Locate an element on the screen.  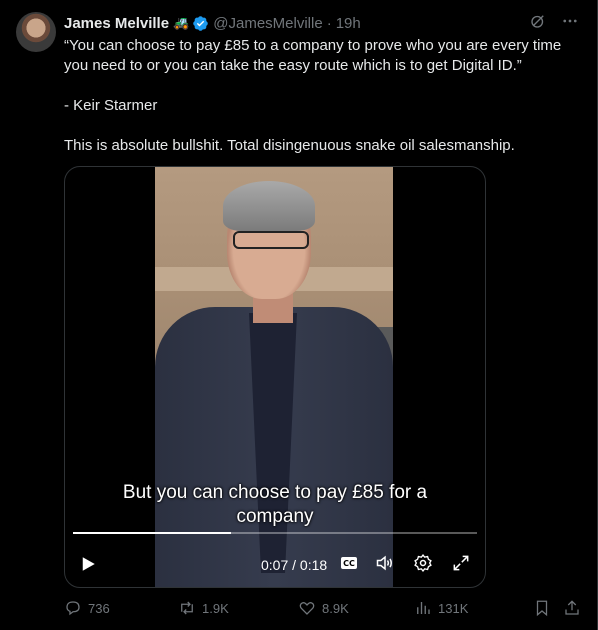
views-button: 131K is located at coordinates (441, 608).